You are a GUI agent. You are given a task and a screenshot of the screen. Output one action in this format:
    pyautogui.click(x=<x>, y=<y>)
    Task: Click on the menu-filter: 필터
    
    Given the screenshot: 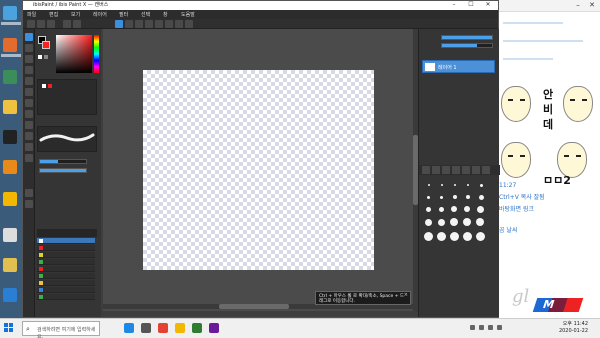 What is the action you would take?
    pyautogui.click(x=123, y=14)
    